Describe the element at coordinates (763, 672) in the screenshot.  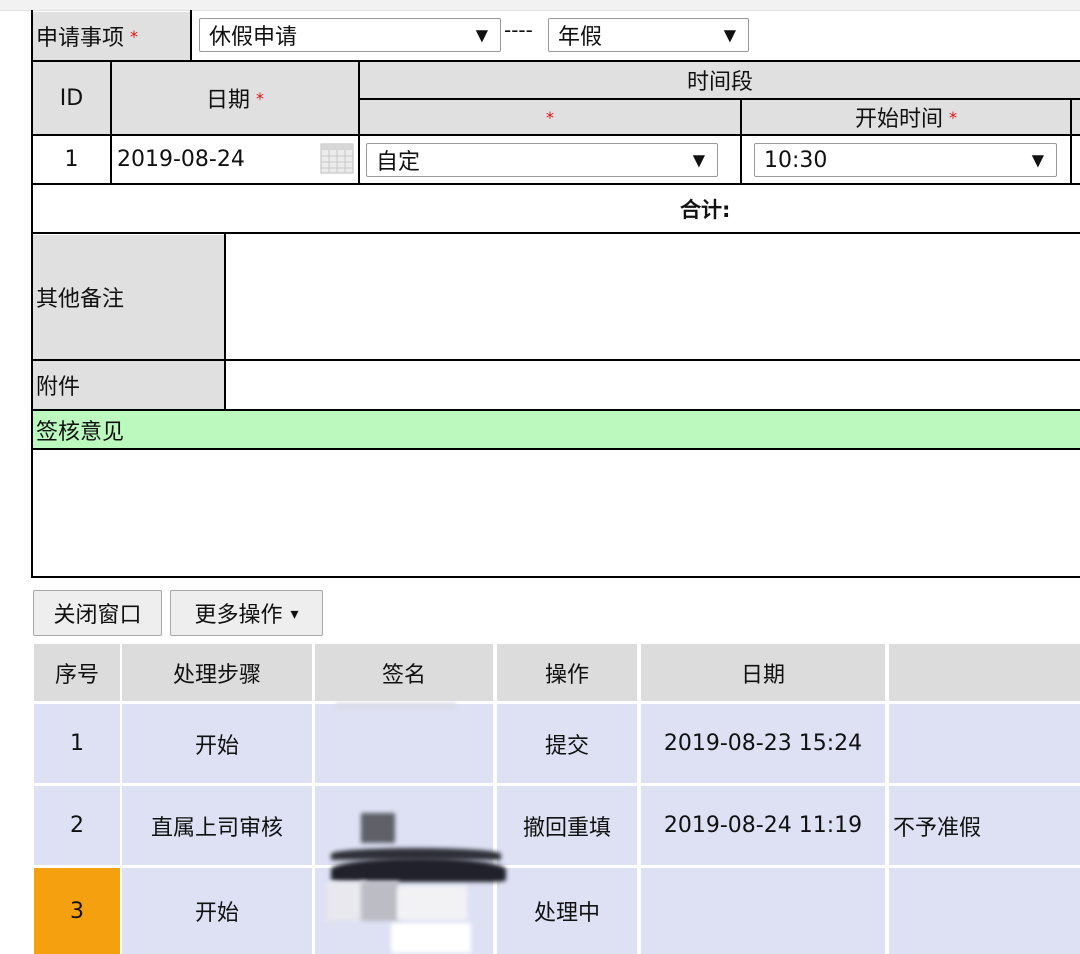
I see `flow-header-date: 日期` at that location.